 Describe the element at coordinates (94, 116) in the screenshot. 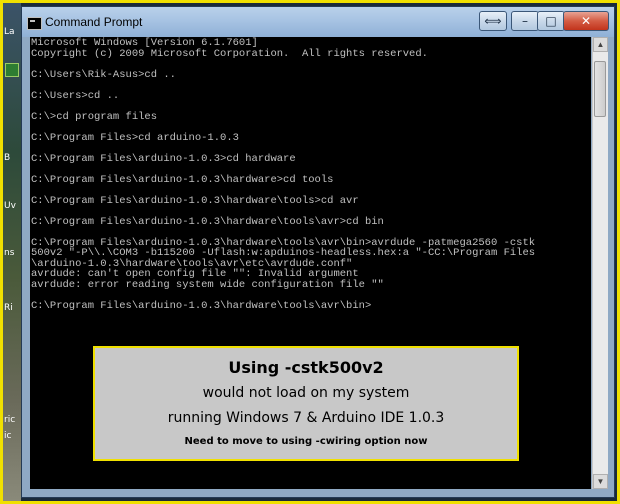

I see `console-line: C:\>cd program files` at that location.